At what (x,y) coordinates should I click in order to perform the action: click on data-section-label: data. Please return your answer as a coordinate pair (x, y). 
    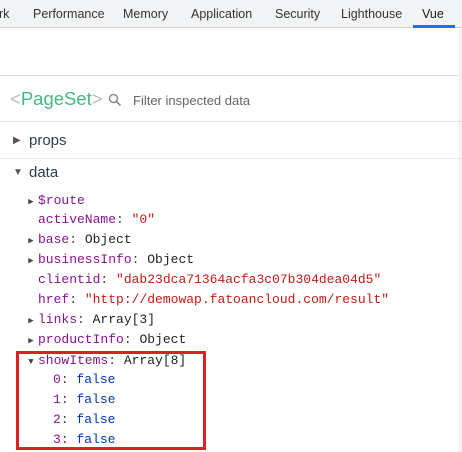
    Looking at the image, I should click on (44, 172).